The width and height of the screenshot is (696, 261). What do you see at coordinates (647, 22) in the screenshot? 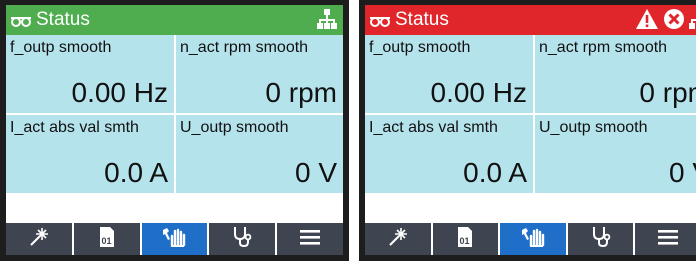
I see `warning-icon` at bounding box center [647, 22].